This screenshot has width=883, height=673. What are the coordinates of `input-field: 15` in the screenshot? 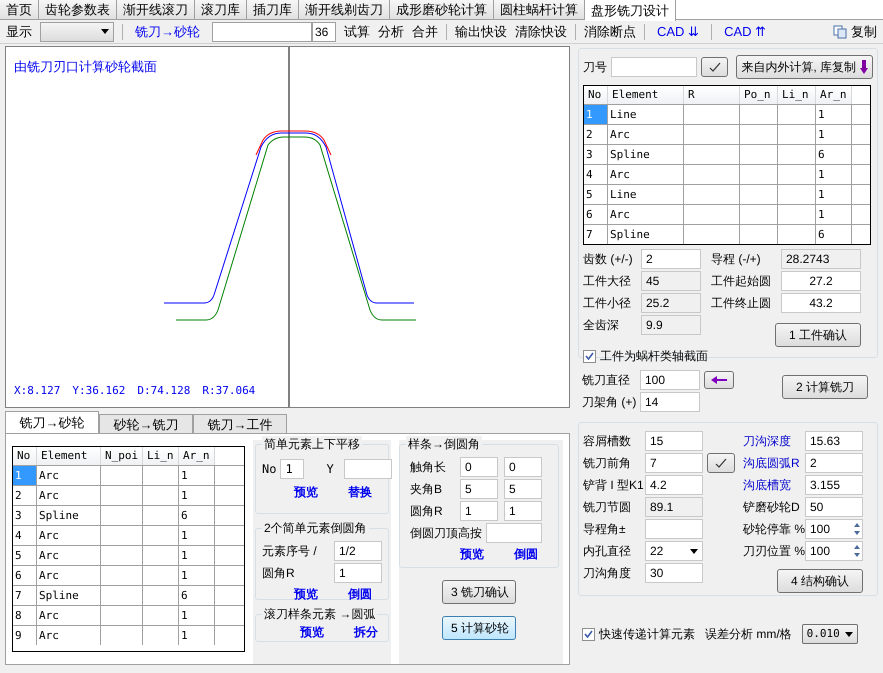 It's located at (674, 441).